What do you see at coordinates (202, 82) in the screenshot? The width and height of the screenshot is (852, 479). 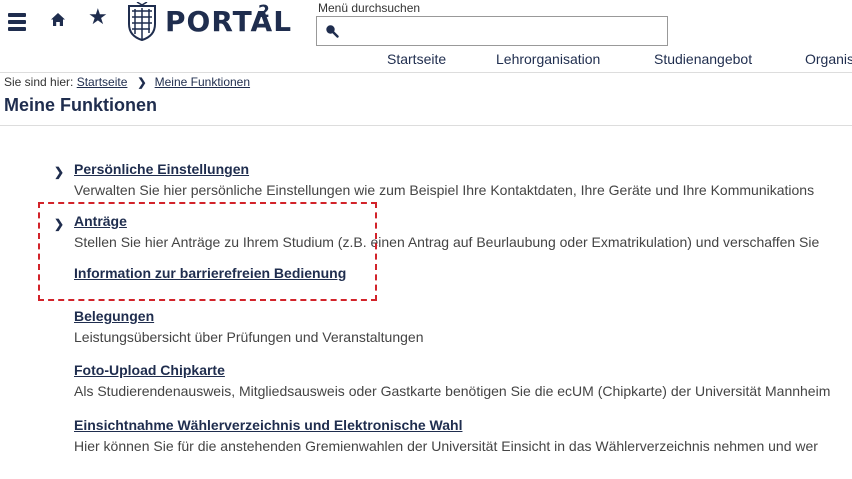 I see `breadcrumb-meine-funktionen: Meine Funktionen` at bounding box center [202, 82].